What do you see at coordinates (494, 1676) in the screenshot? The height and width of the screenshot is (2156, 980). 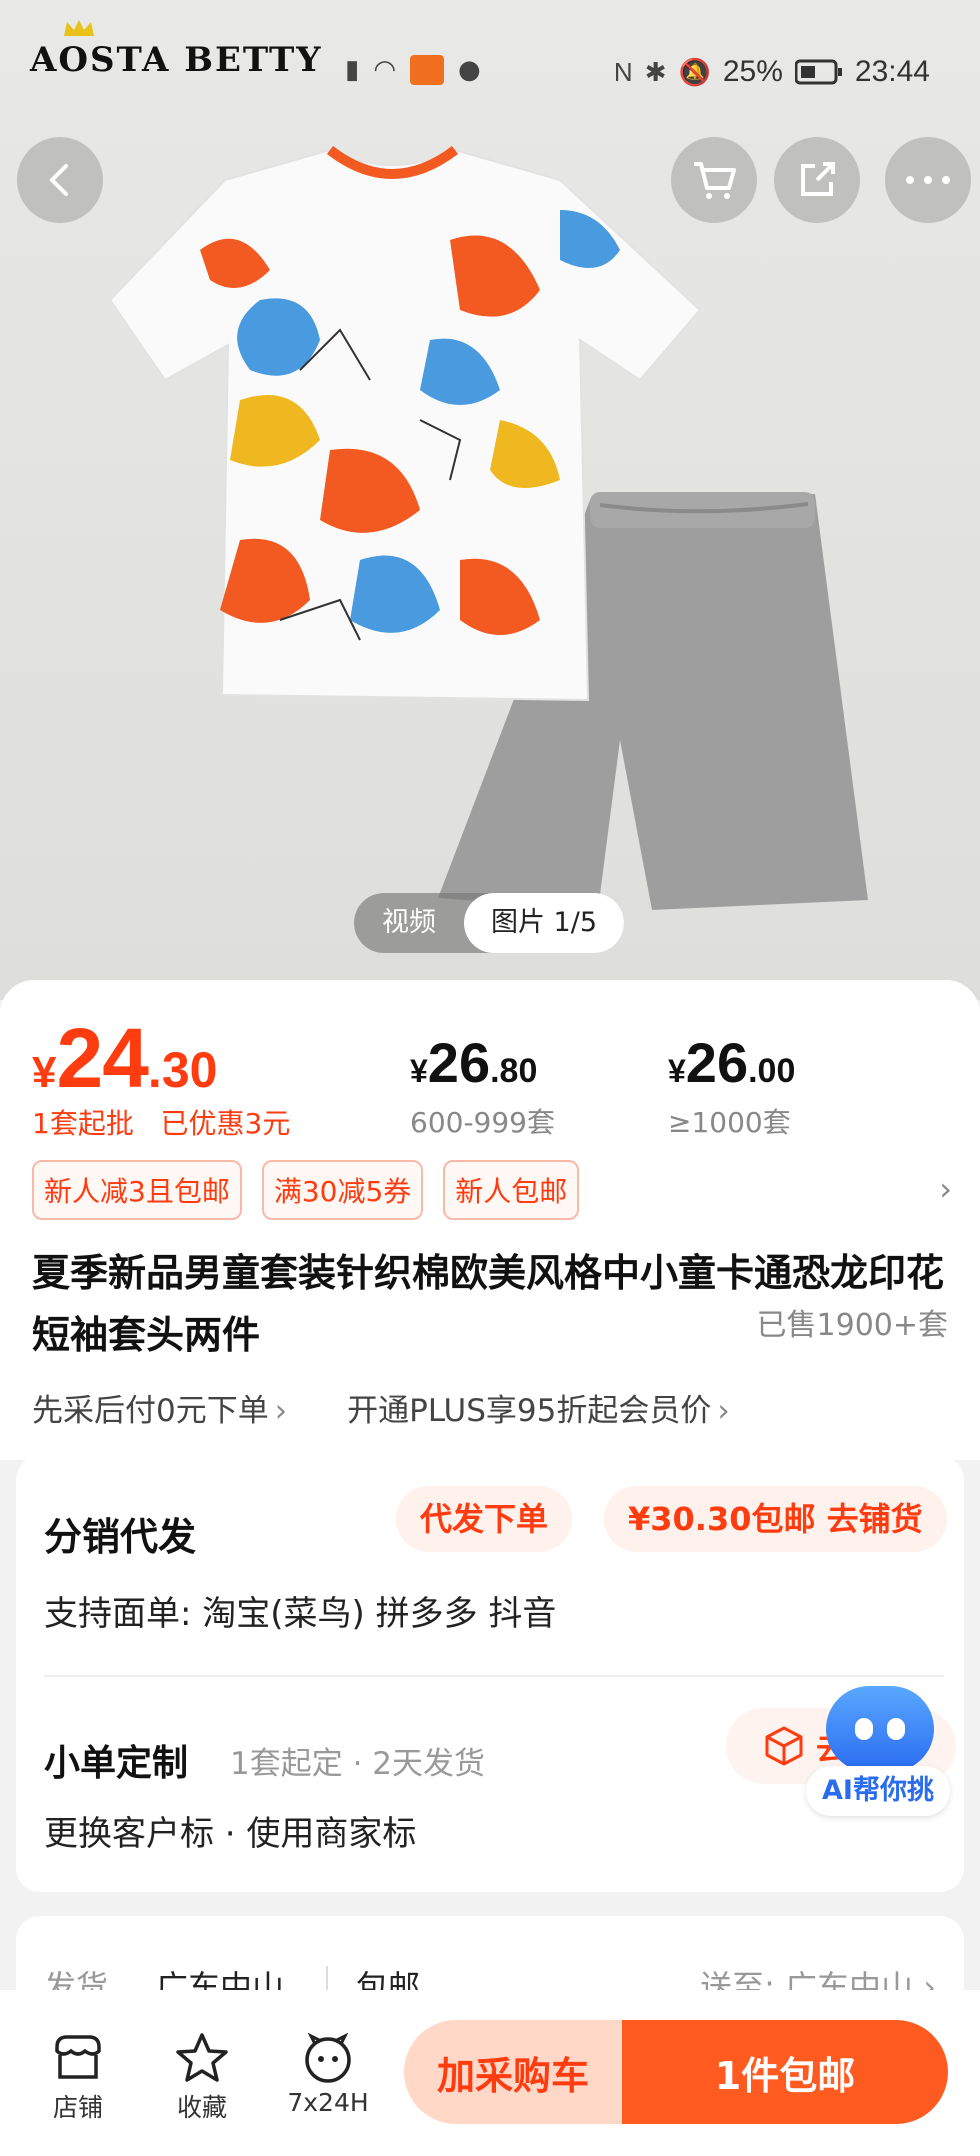 I see `divider` at bounding box center [494, 1676].